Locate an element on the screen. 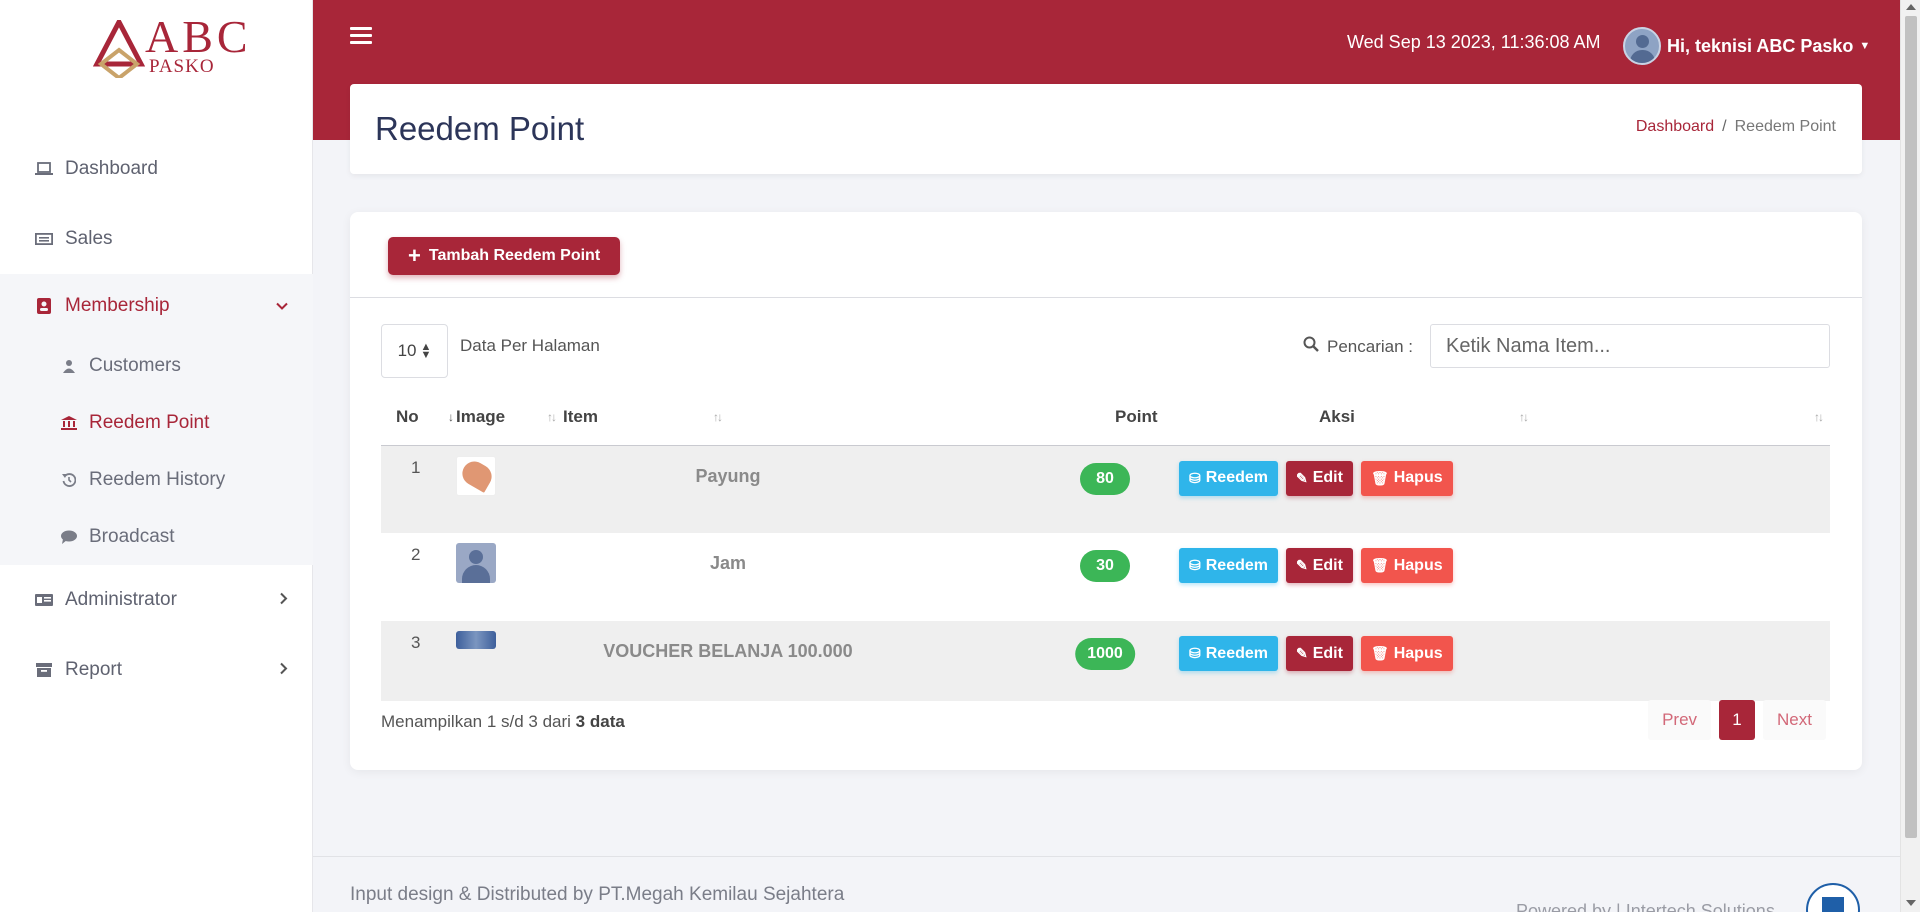 Image resolution: width=1920 pixels, height=912 pixels. menu-toggle-icon is located at coordinates (361, 36).